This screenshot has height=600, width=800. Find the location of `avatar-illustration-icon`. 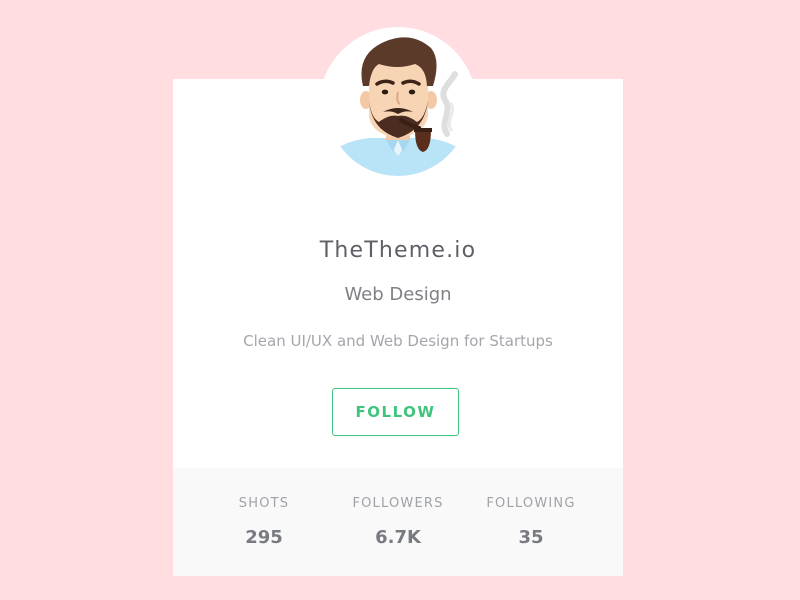

avatar-illustration-icon is located at coordinates (398, 105).